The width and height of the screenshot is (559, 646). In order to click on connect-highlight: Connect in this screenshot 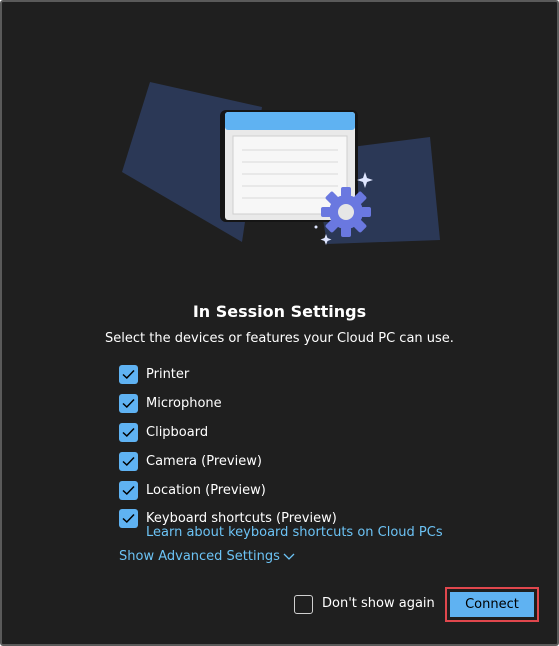, I will do `click(492, 604)`.